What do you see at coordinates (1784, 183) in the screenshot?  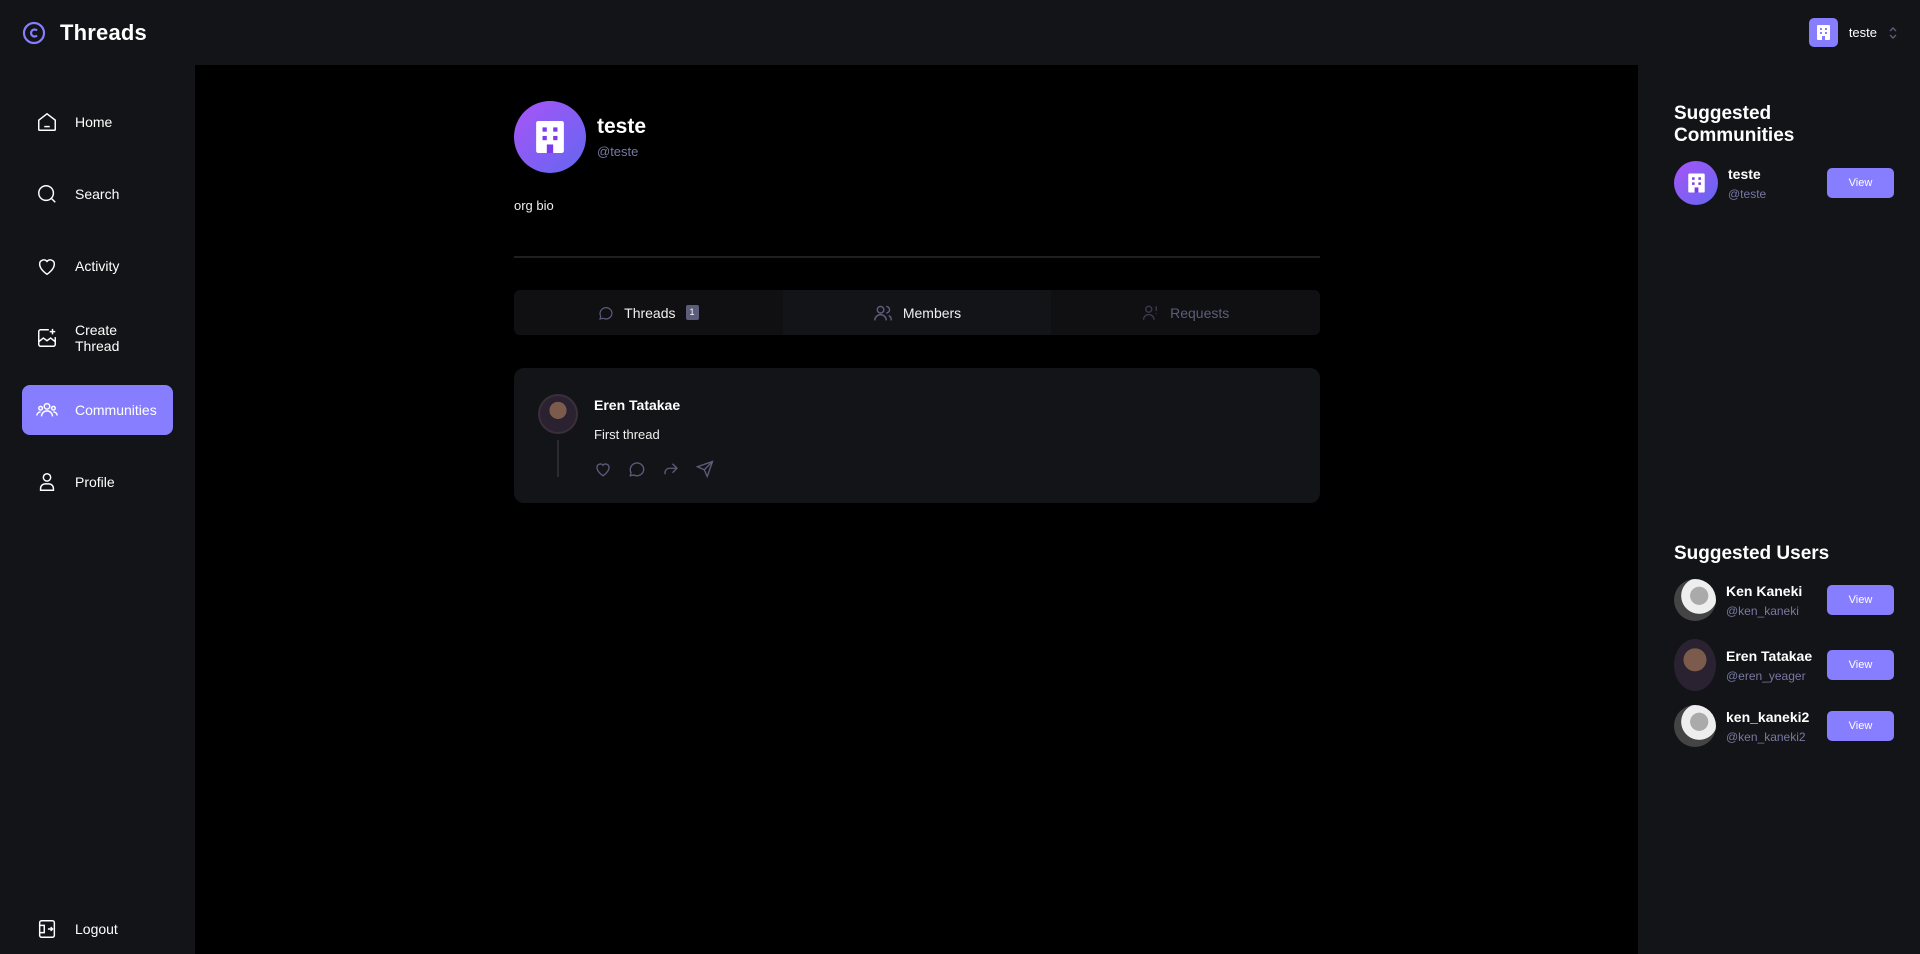 I see `suggested-community-row: teste @teste View` at bounding box center [1784, 183].